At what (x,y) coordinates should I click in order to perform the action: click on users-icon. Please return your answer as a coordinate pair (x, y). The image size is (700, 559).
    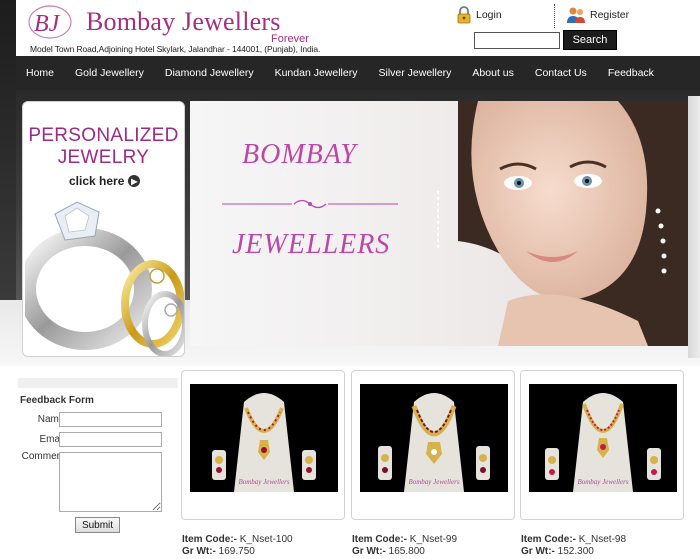
    Looking at the image, I should click on (576, 15).